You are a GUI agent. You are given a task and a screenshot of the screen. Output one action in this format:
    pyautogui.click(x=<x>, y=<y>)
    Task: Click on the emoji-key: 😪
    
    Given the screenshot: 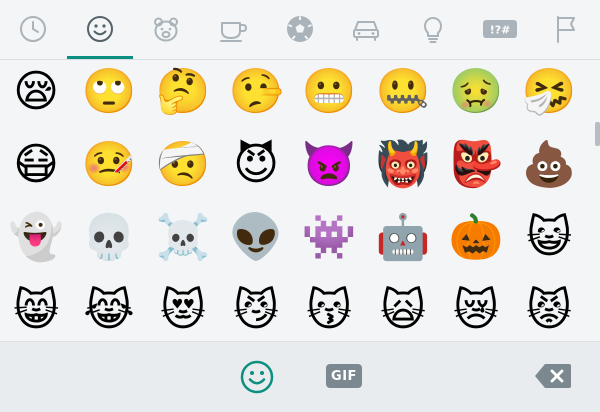 What is the action you would take?
    pyautogui.click(x=36, y=92)
    